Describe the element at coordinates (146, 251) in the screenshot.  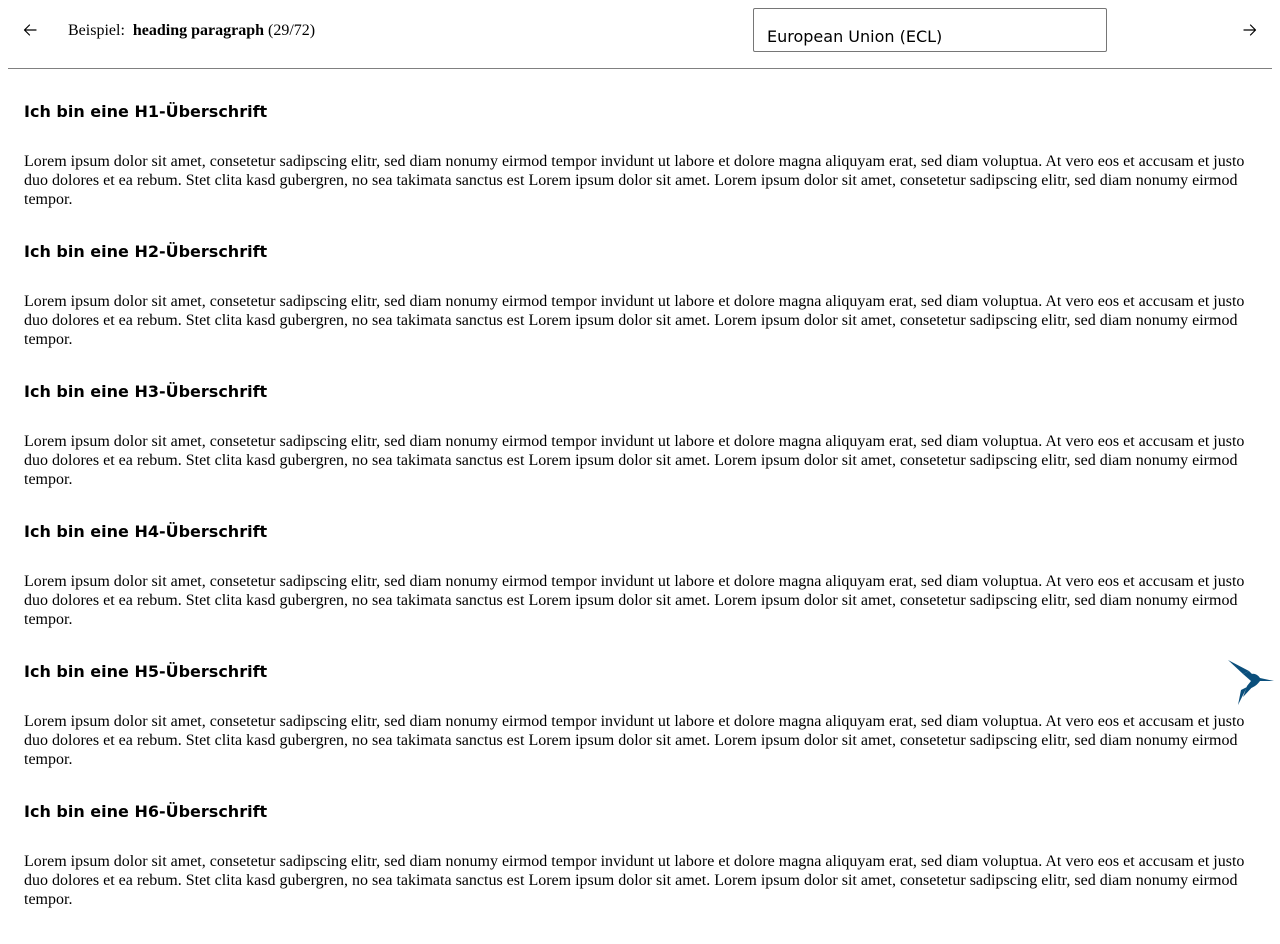
I see `heading-h2: Ich bin eine H2-Überschrift` at that location.